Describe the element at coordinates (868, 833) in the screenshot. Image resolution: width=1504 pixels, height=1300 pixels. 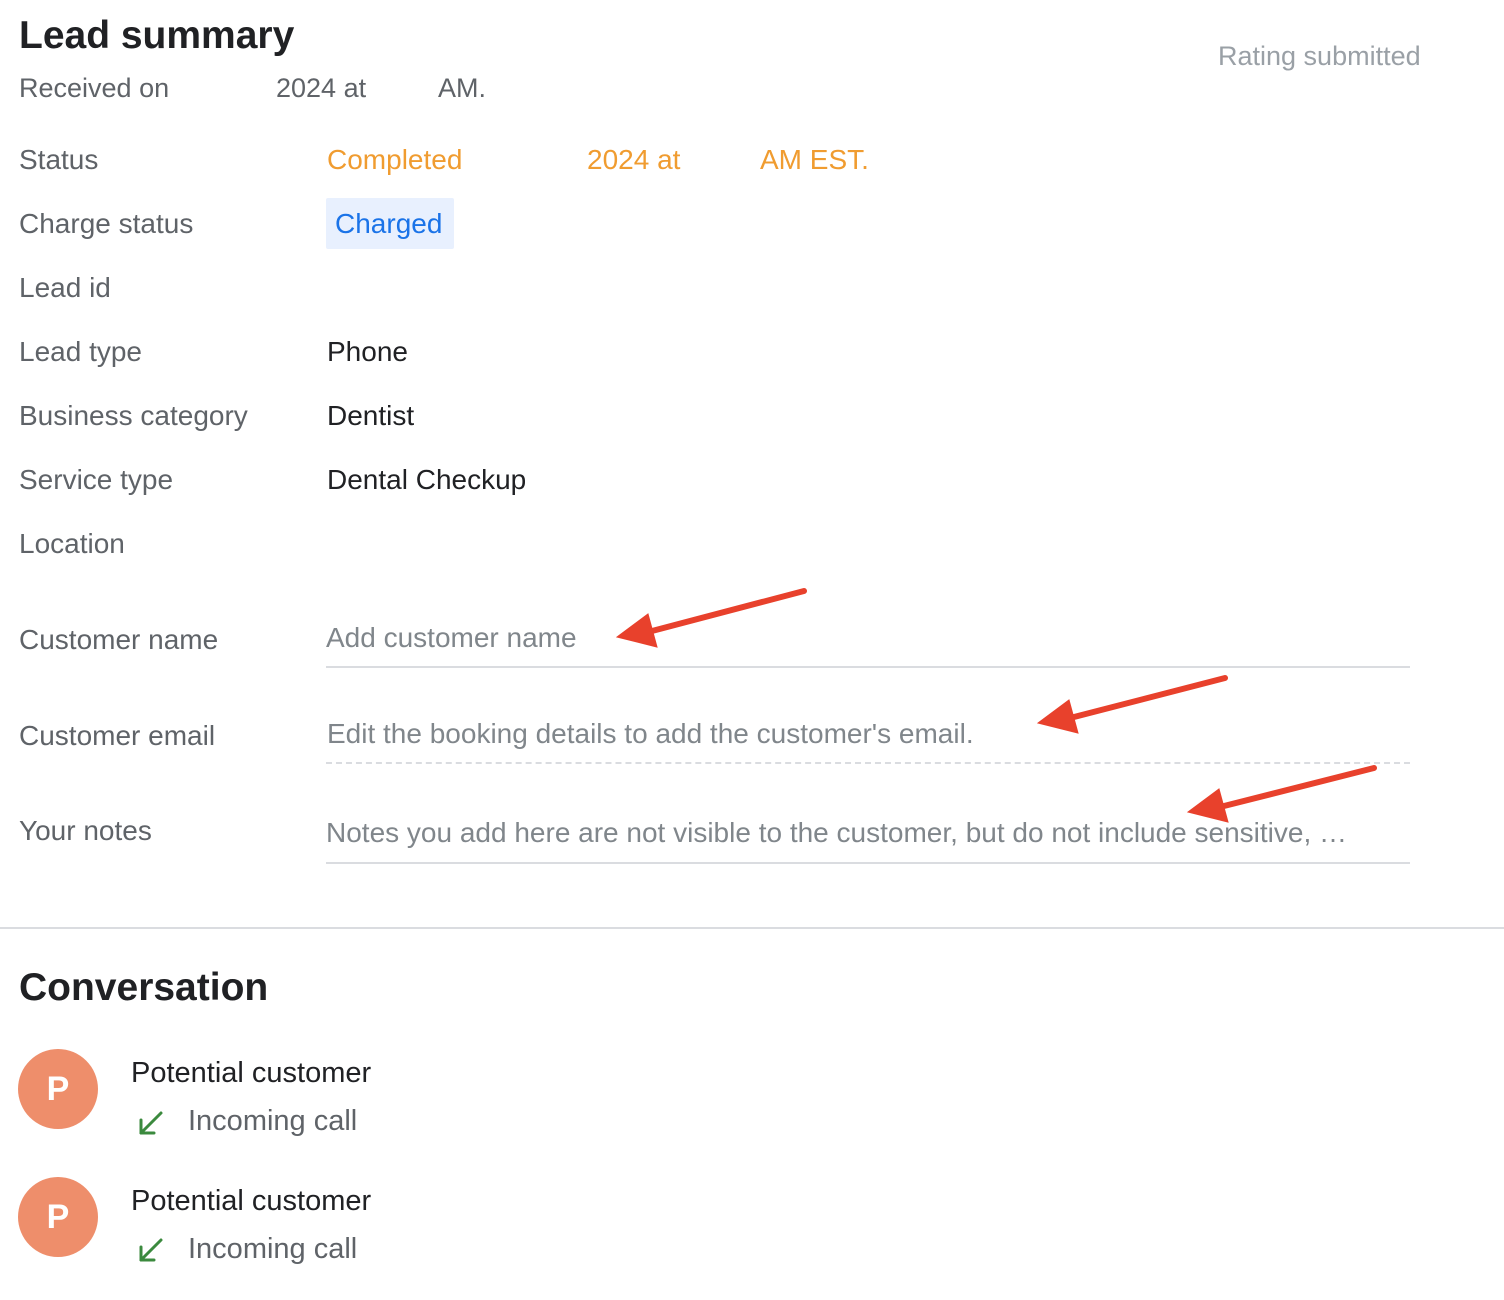
I see `notes-input` at that location.